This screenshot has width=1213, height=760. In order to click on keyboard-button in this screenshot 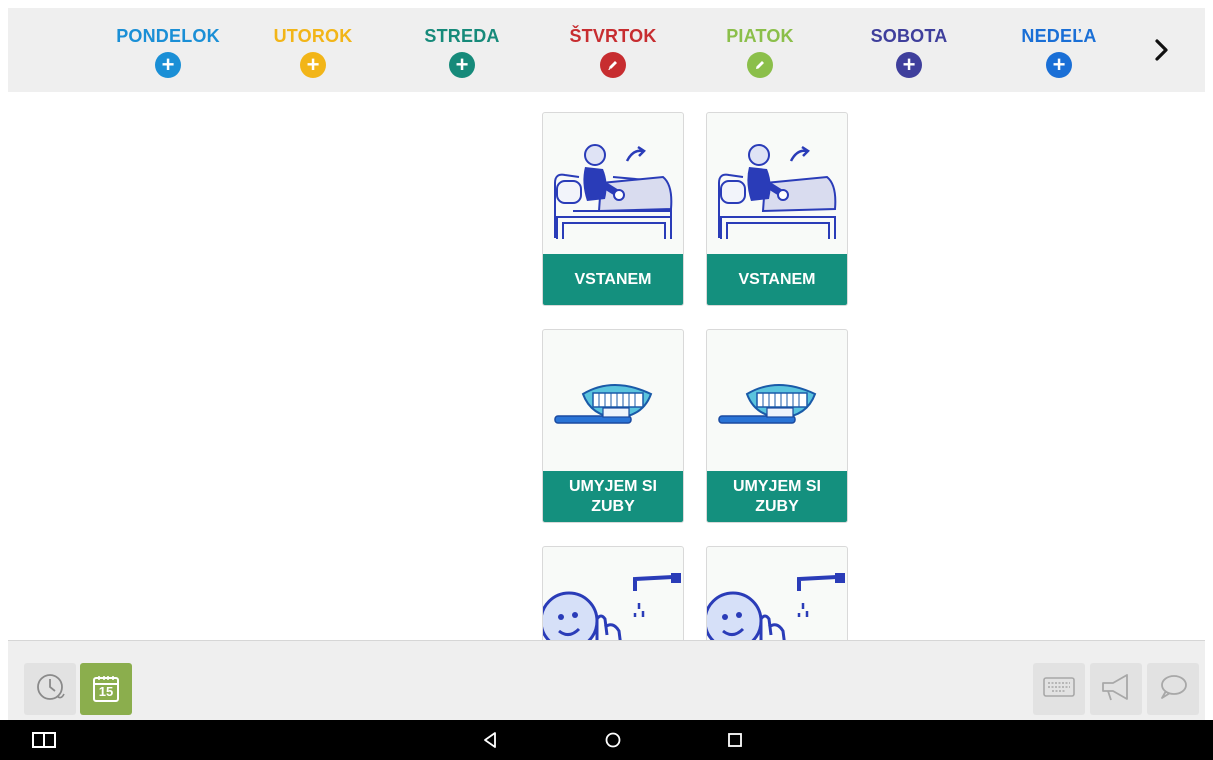, I will do `click(1059, 689)`.